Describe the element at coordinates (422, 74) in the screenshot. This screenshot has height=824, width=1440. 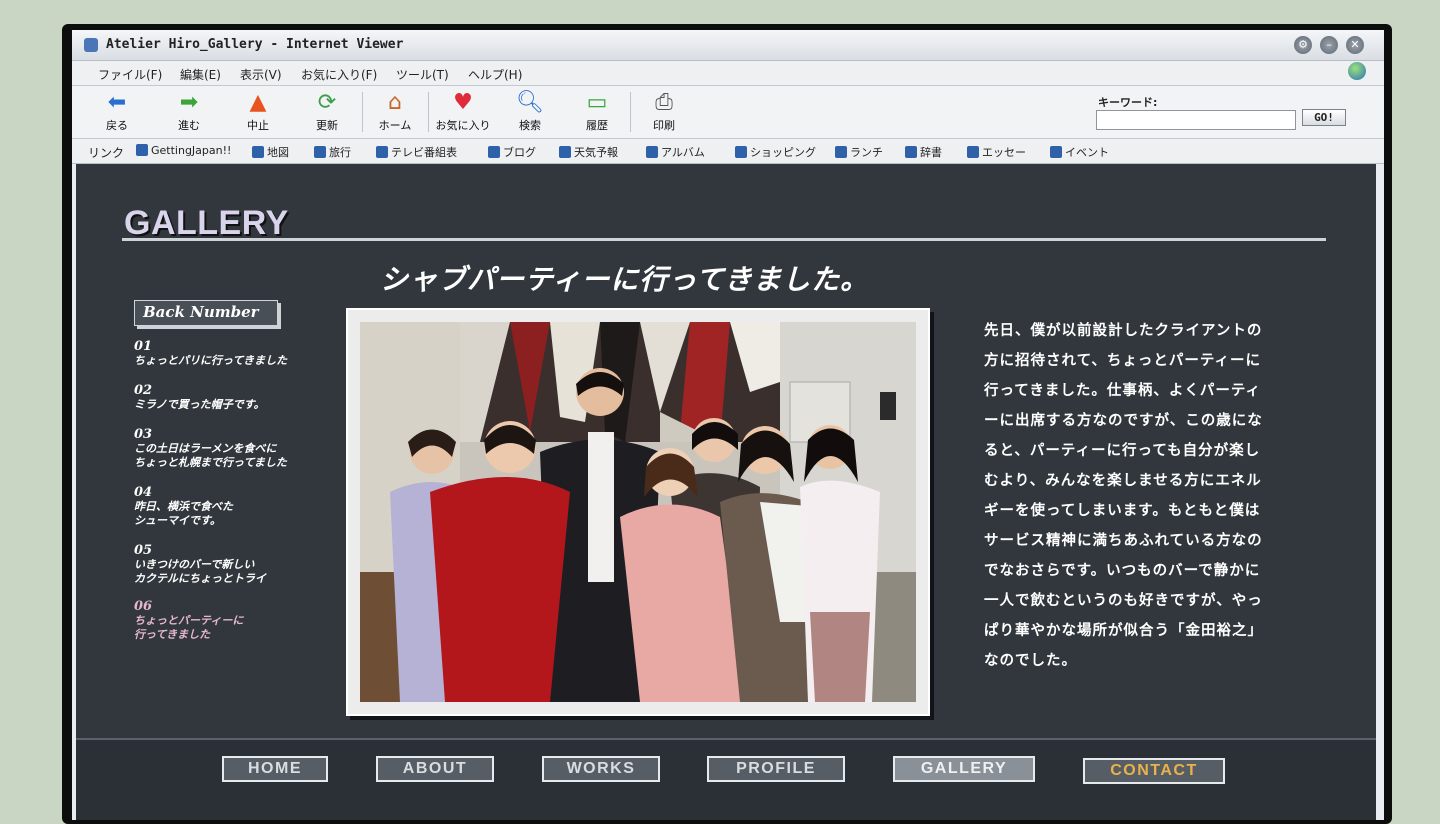
I see `menu-tools: ツール(T)` at that location.